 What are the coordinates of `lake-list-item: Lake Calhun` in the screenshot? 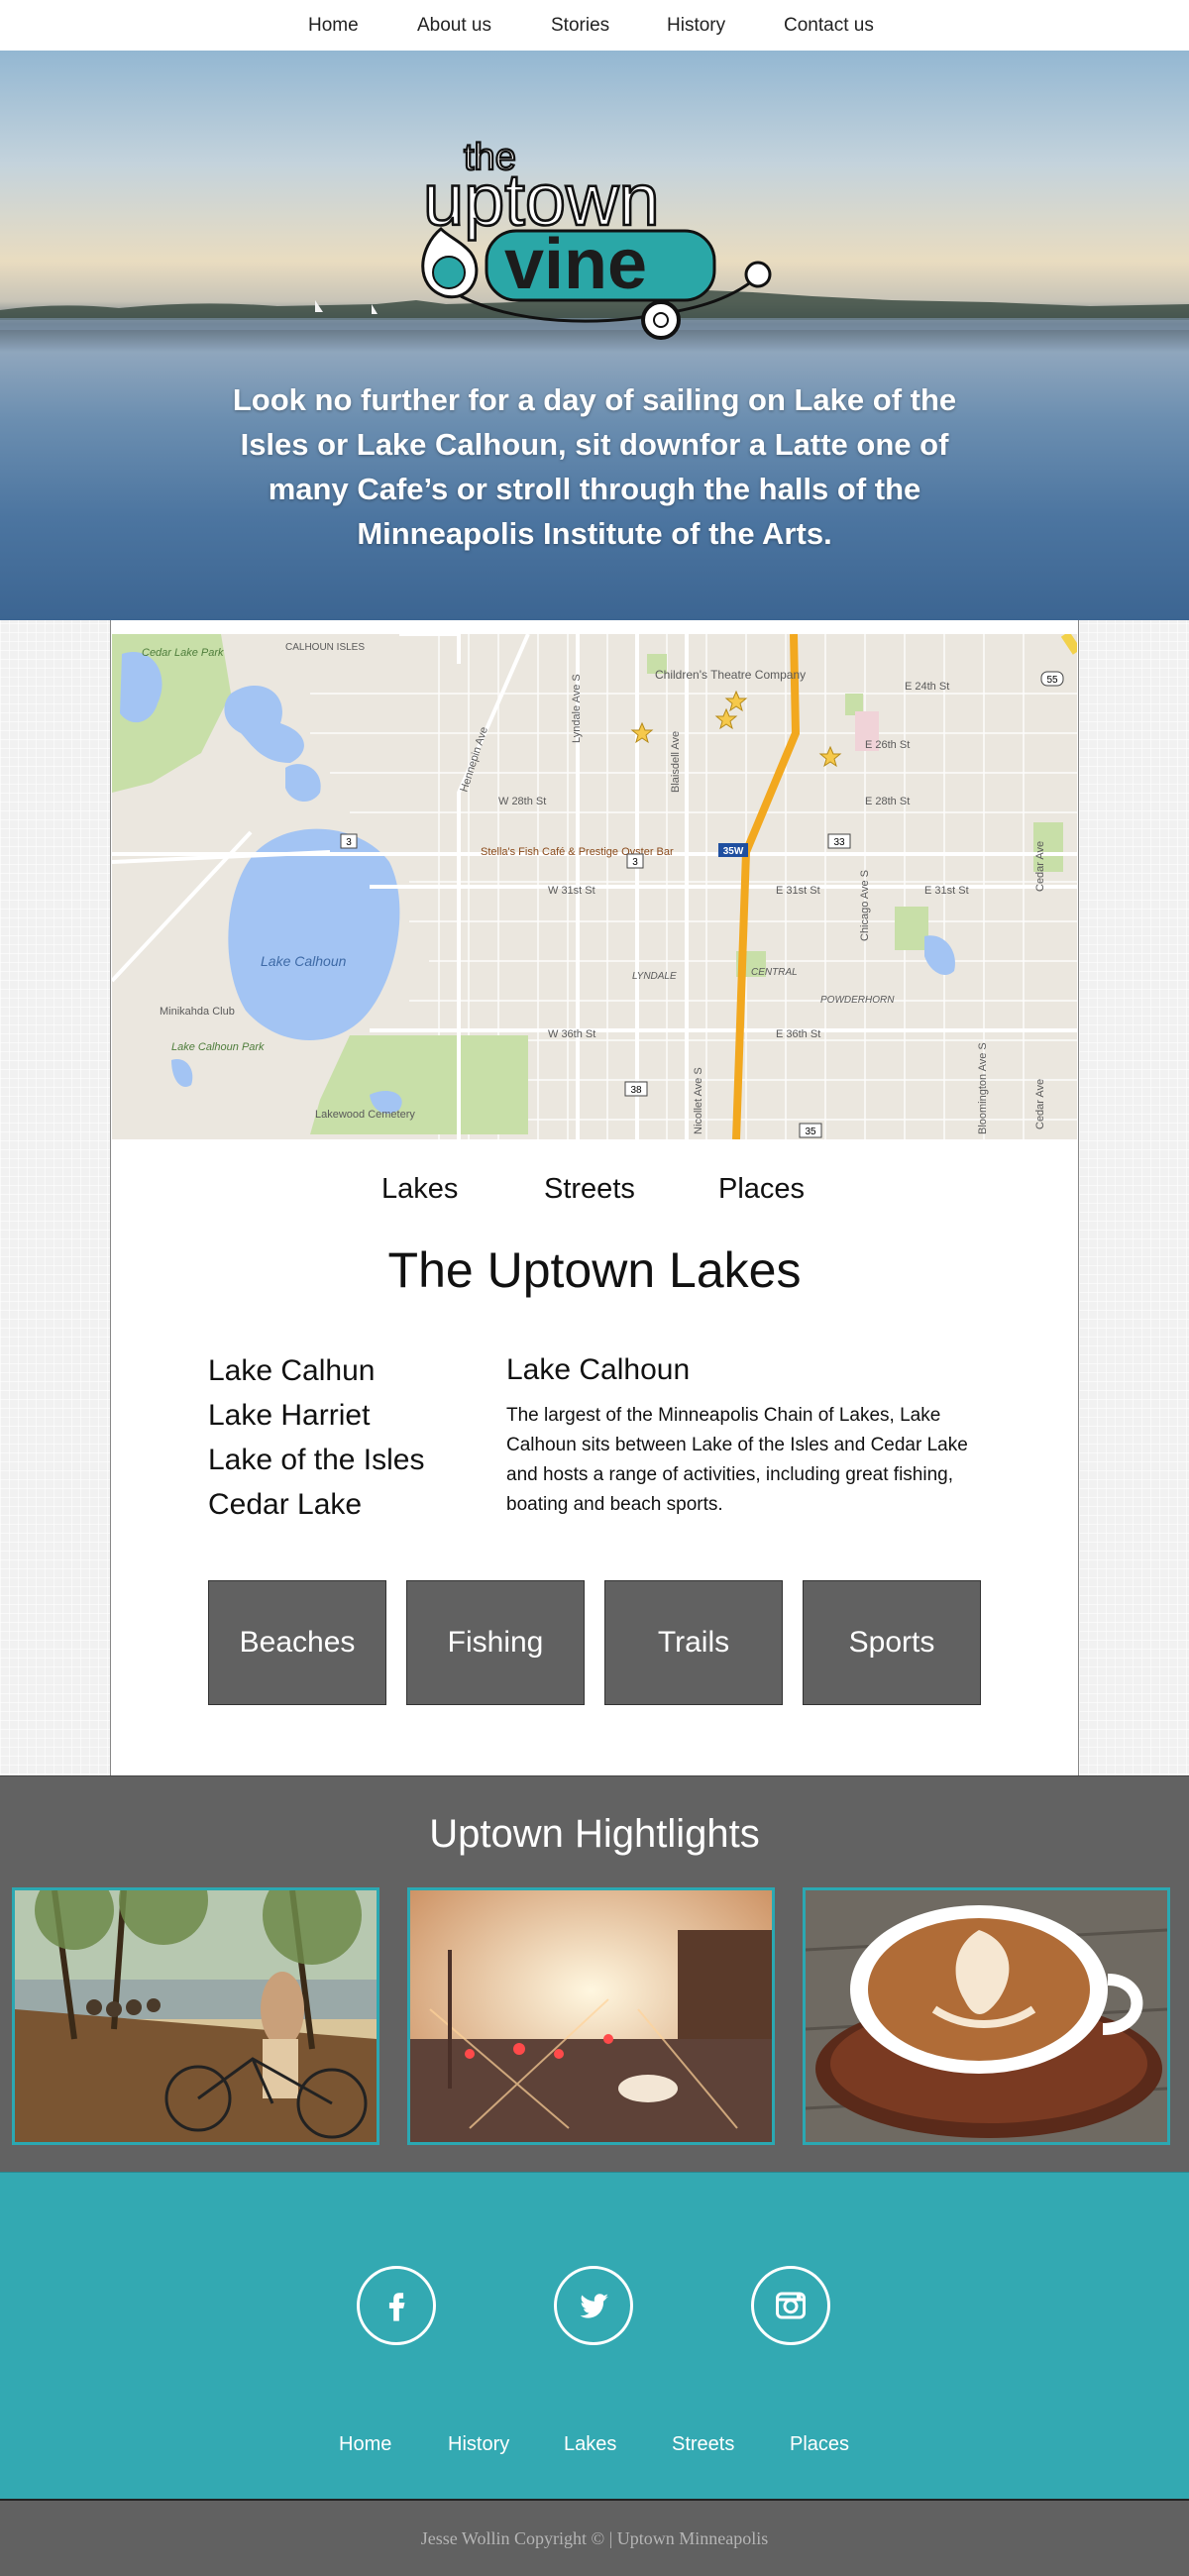 It's located at (316, 1370).